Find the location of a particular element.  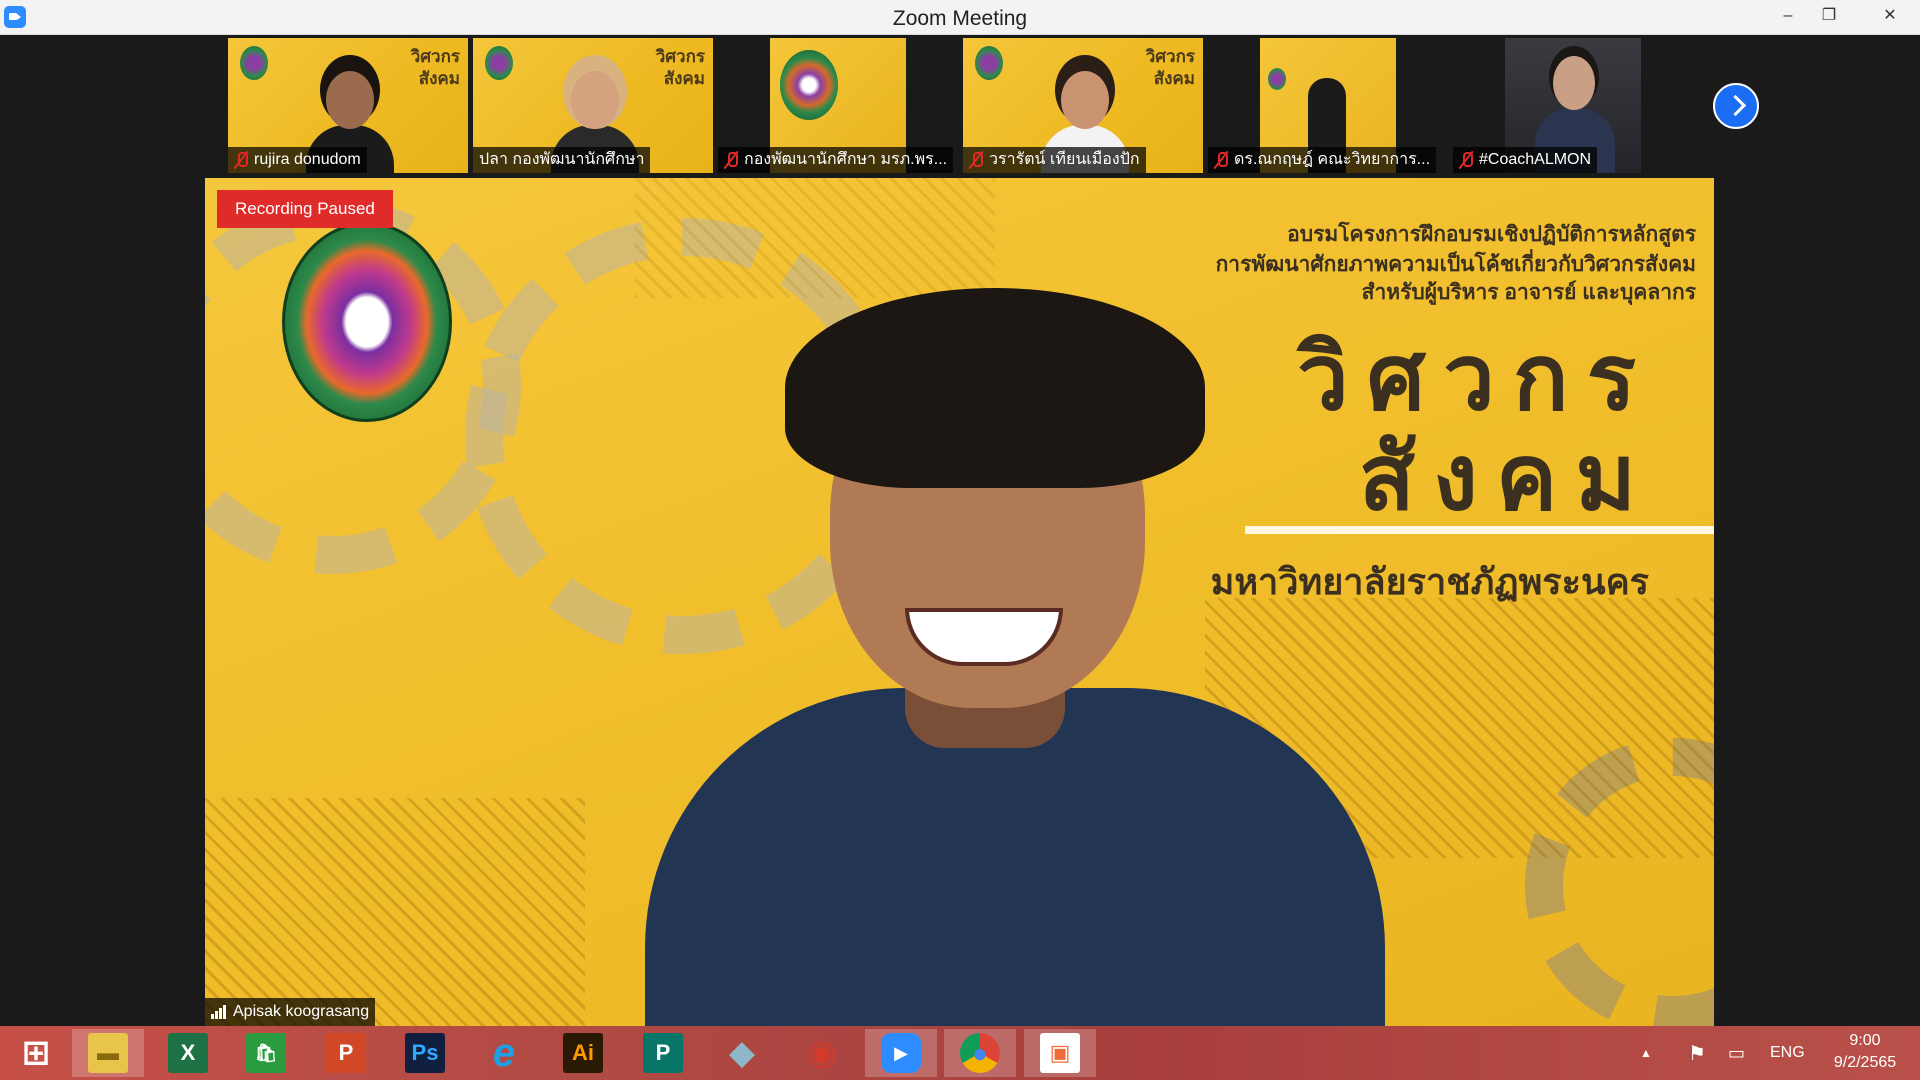

excel-icon: X is located at coordinates (188, 1053).